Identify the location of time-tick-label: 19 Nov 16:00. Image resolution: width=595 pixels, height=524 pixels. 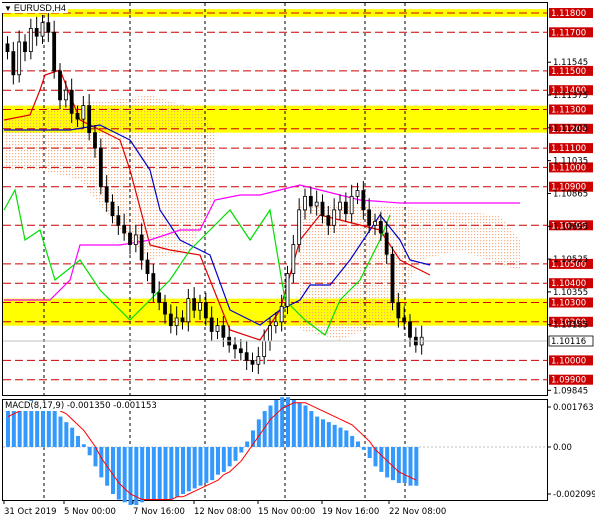
(350, 512).